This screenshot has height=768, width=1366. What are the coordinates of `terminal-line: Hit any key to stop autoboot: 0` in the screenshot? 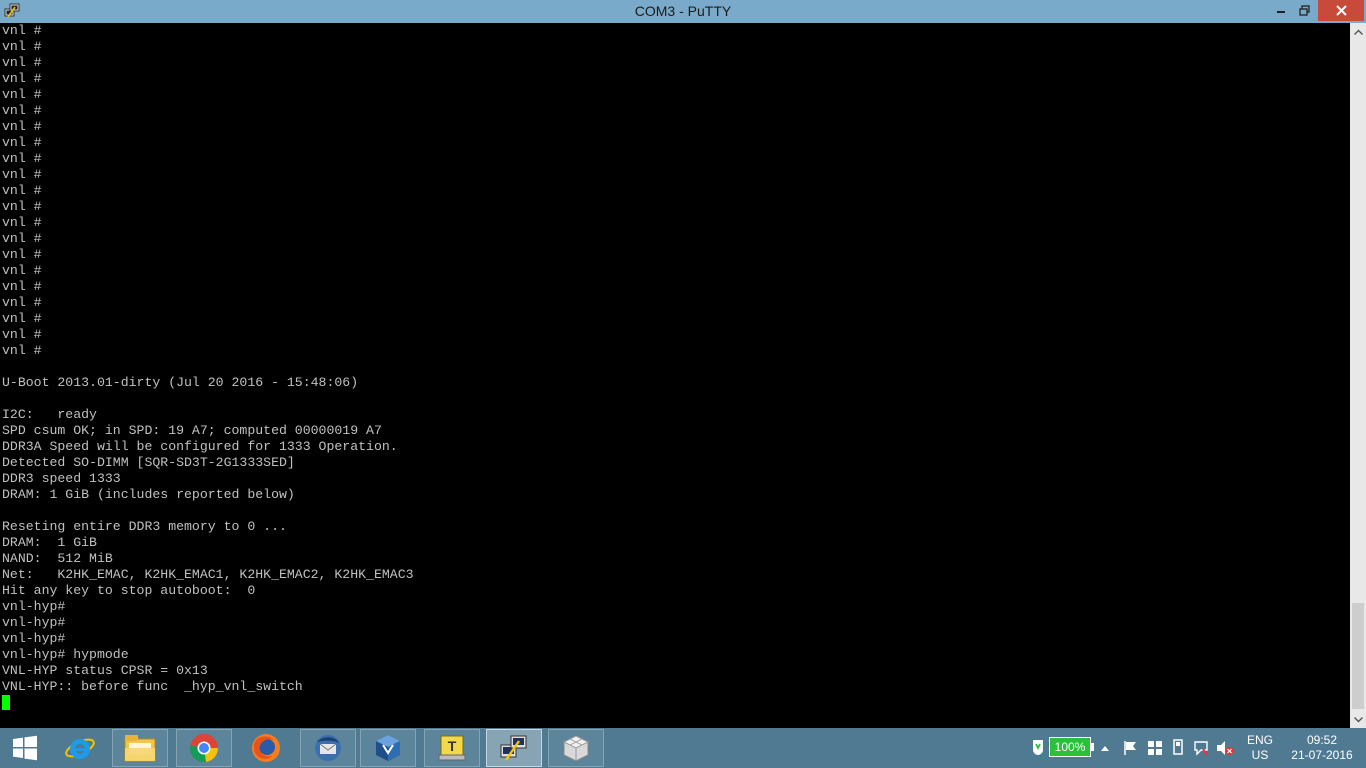 It's located at (129, 590).